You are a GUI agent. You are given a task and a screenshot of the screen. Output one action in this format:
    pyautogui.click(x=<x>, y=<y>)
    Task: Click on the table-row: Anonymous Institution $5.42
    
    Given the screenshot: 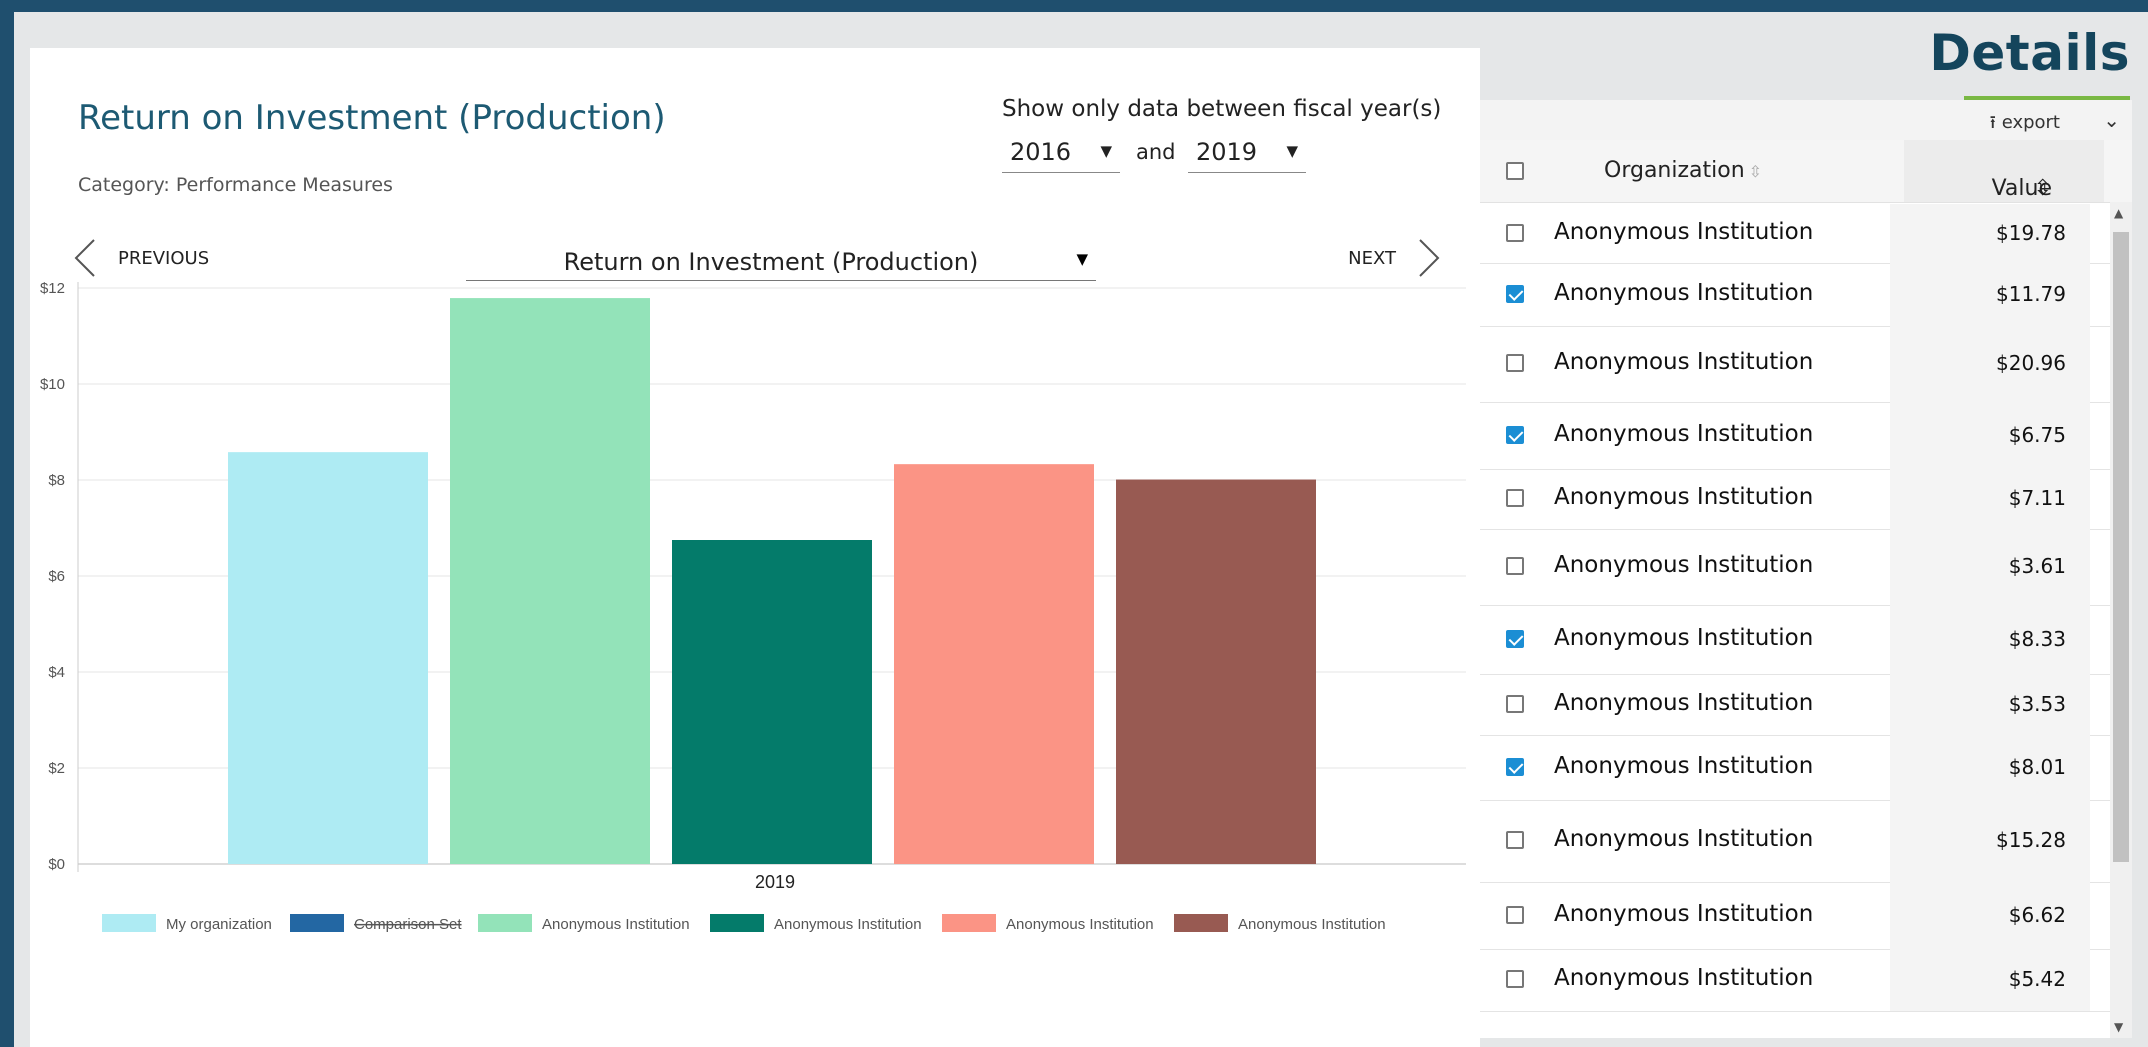 What is the action you would take?
    pyautogui.click(x=1795, y=980)
    